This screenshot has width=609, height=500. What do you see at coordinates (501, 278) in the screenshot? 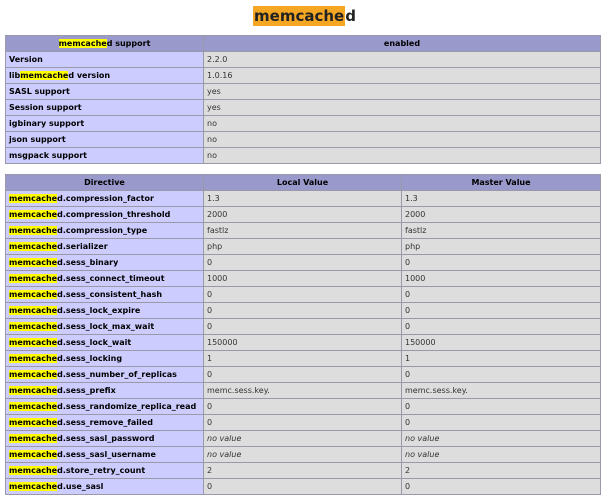
I see `master-value: 1000` at bounding box center [501, 278].